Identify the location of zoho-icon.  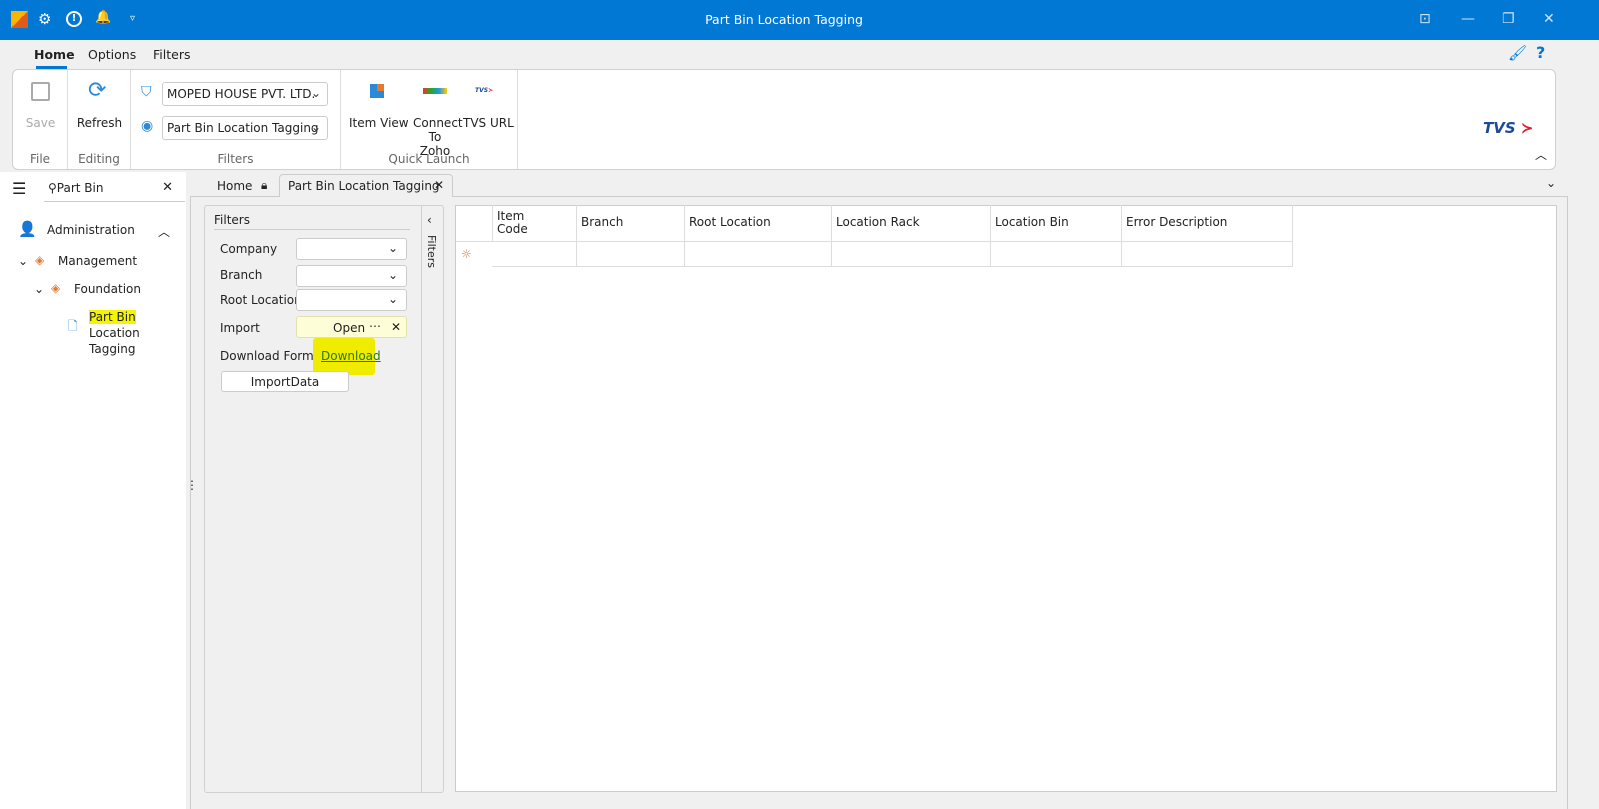
(435, 91).